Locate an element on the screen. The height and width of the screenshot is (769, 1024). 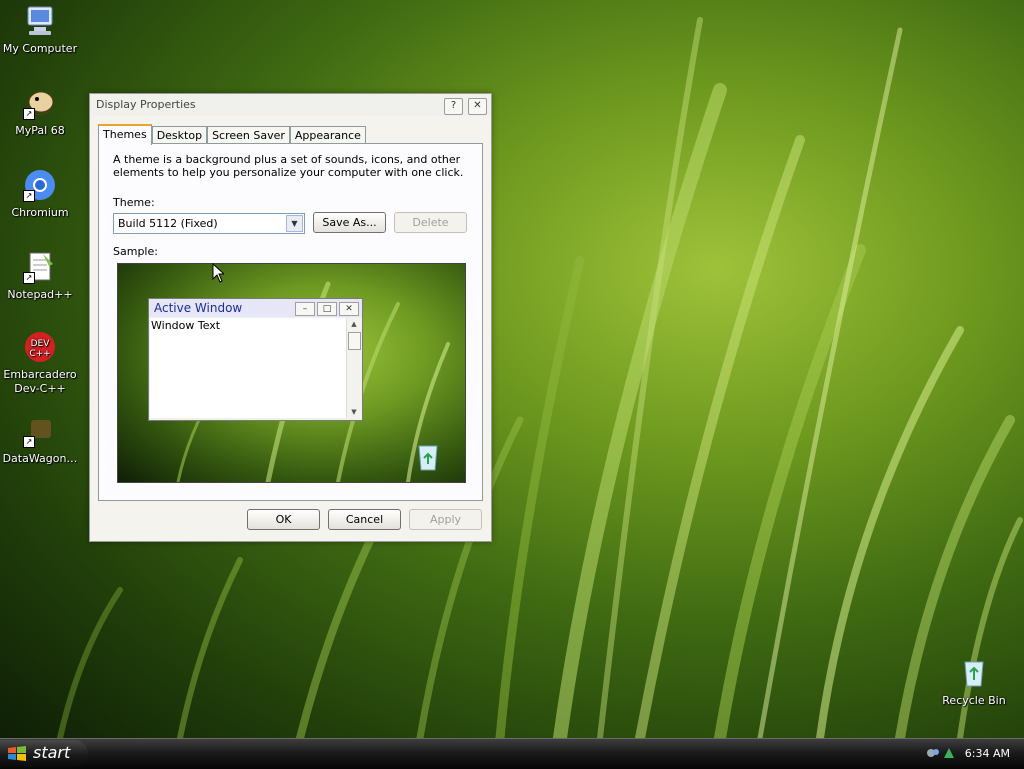
desktop-icon-label: Recycle Bin is located at coordinates (974, 700).